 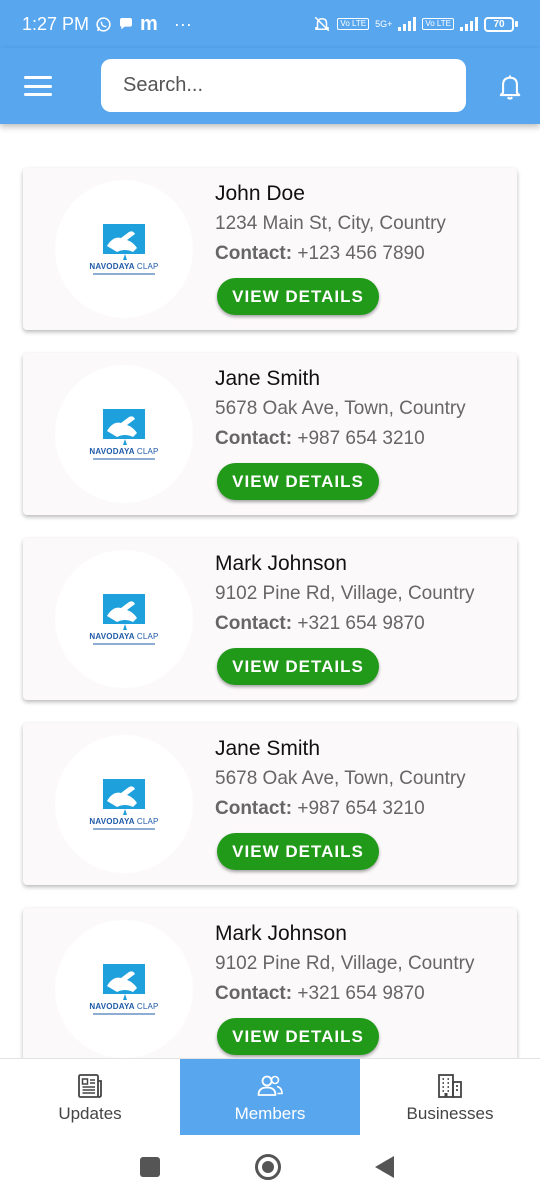 I want to click on status-bar: 1:27 PM m ··· Vo LTE 5G+ Vo LTE 70, so click(x=270, y=24).